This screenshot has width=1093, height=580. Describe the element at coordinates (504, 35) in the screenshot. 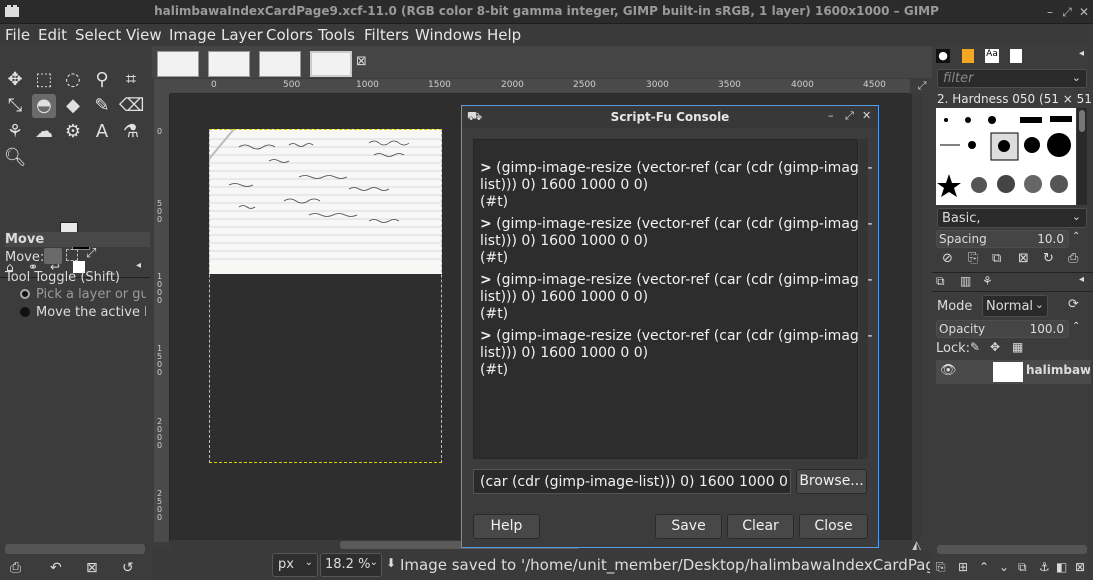

I see `menu-help: Help` at that location.